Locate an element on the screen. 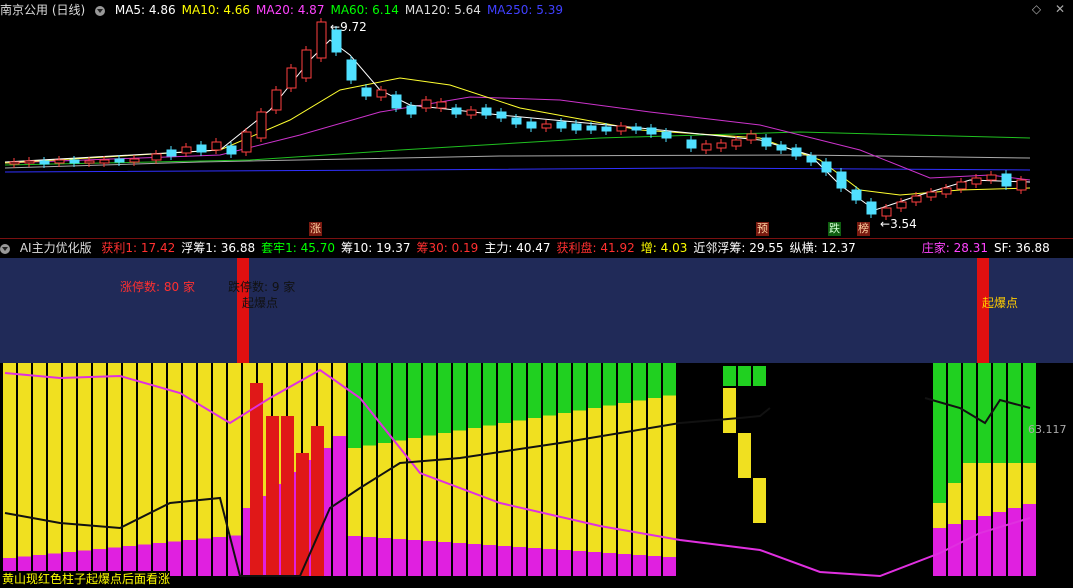 The image size is (1073, 588). diamond-icon: ◇ is located at coordinates (1036, 9).